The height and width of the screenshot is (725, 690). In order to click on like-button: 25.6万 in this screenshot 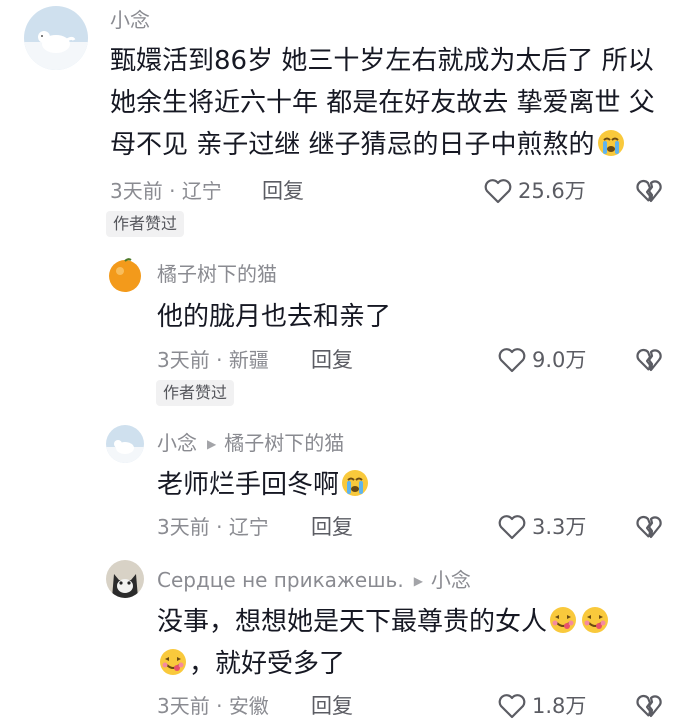, I will do `click(535, 191)`.